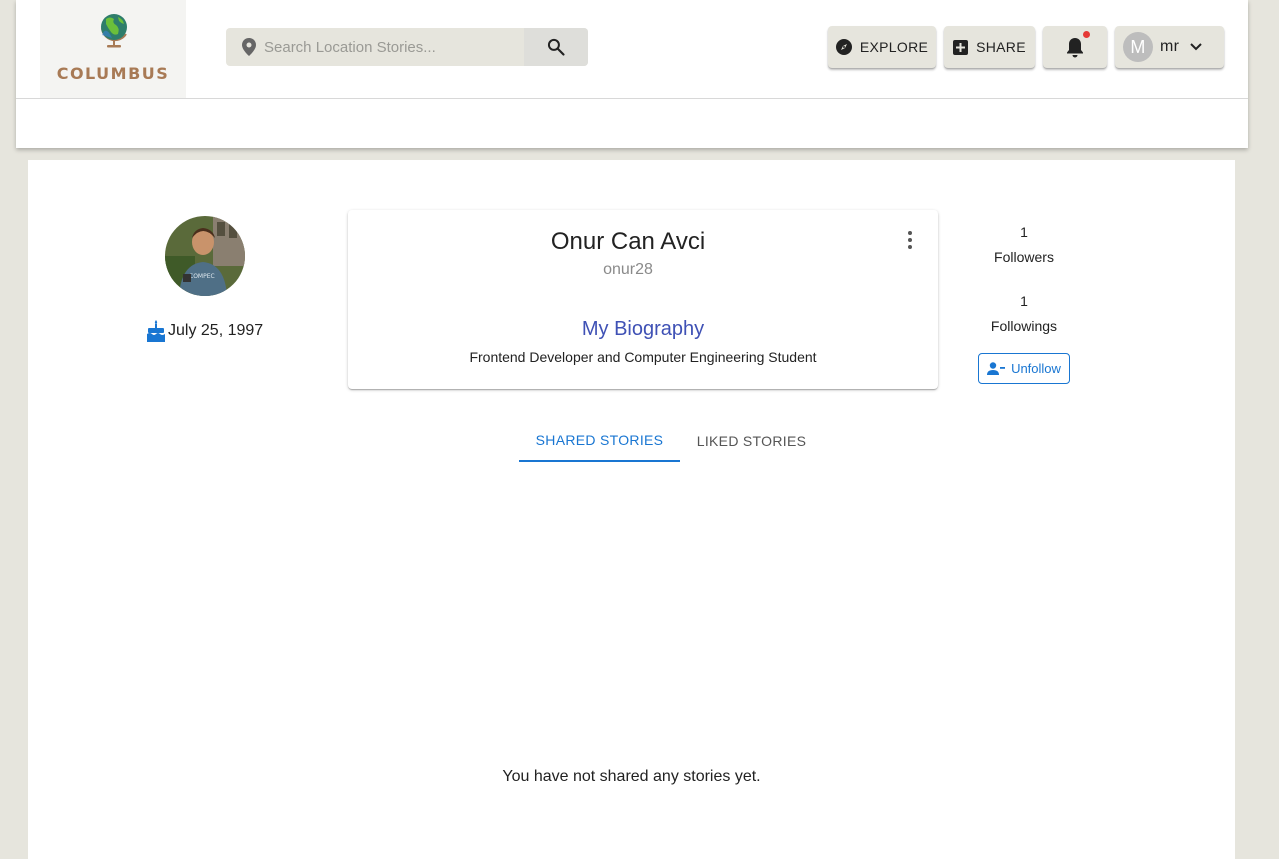 The height and width of the screenshot is (859, 1279). What do you see at coordinates (631, 776) in the screenshot?
I see `empty-stories-message: You have not shared any stories yet.` at bounding box center [631, 776].